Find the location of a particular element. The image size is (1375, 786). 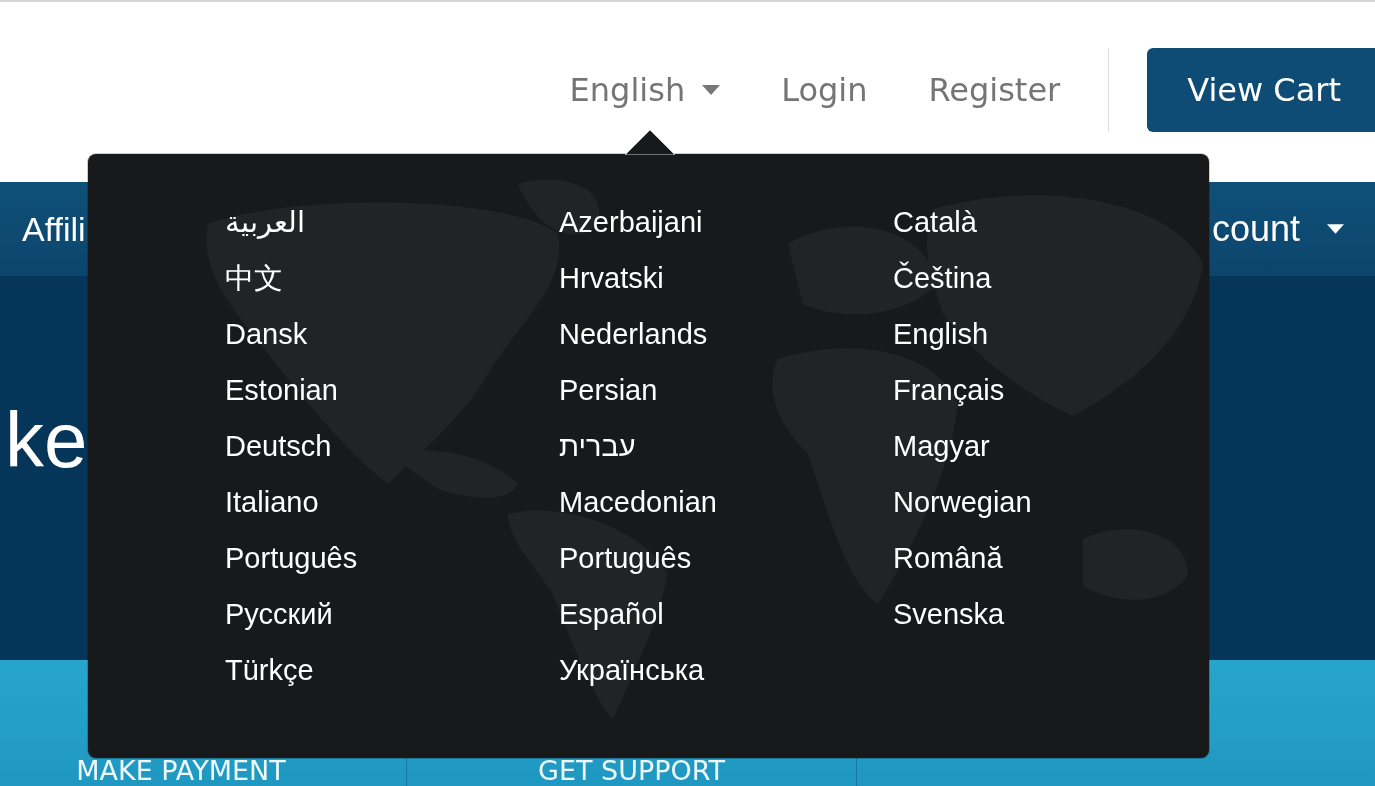

language-option: Azerbaijani is located at coordinates (631, 222).